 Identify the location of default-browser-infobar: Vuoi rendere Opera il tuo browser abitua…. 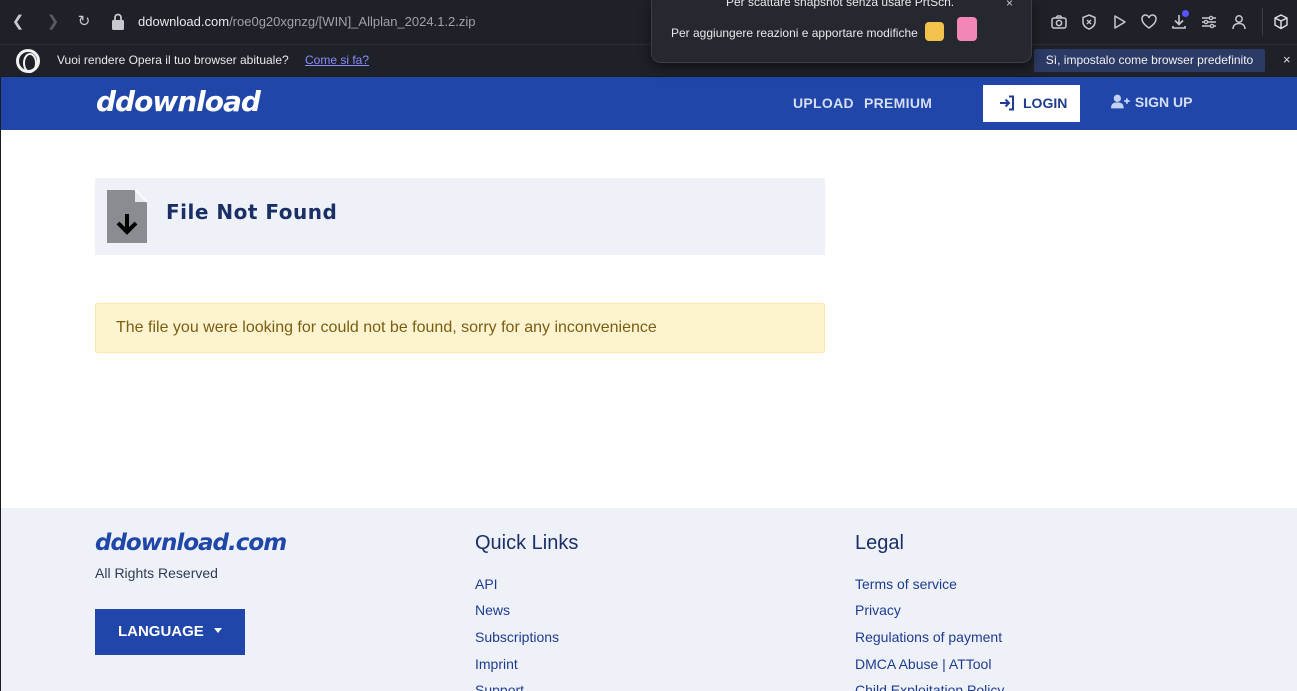
(648, 60).